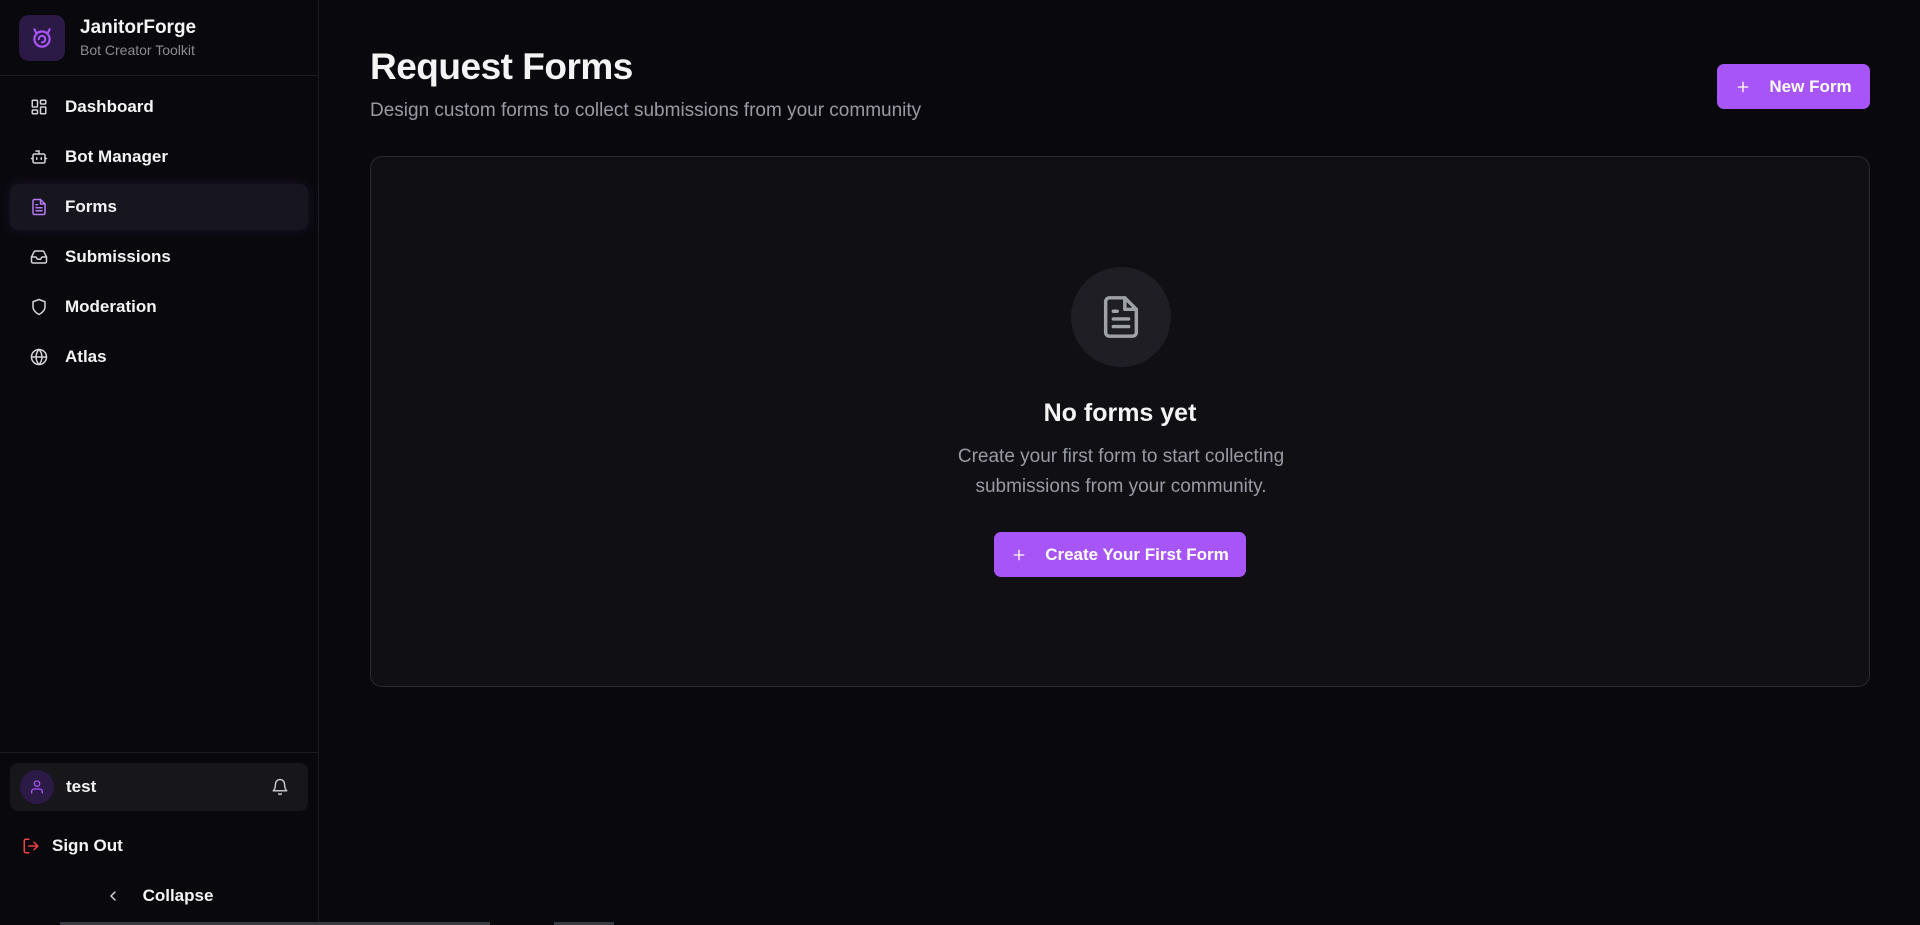 This screenshot has height=925, width=1920. I want to click on sidebar-nav: Dashboard Bot Manager Forms Submissions, so click(159, 230).